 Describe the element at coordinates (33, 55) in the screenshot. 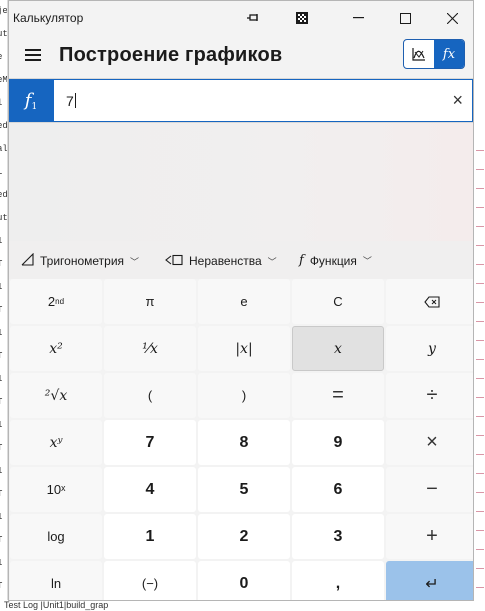

I see `hamburger-menu-icon` at that location.